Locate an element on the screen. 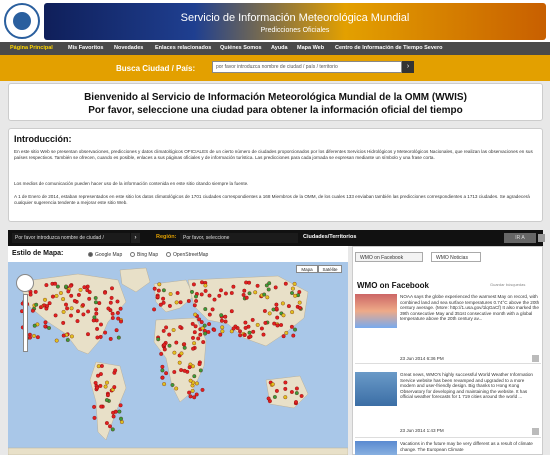  city-search-go-button: › is located at coordinates (135, 238).